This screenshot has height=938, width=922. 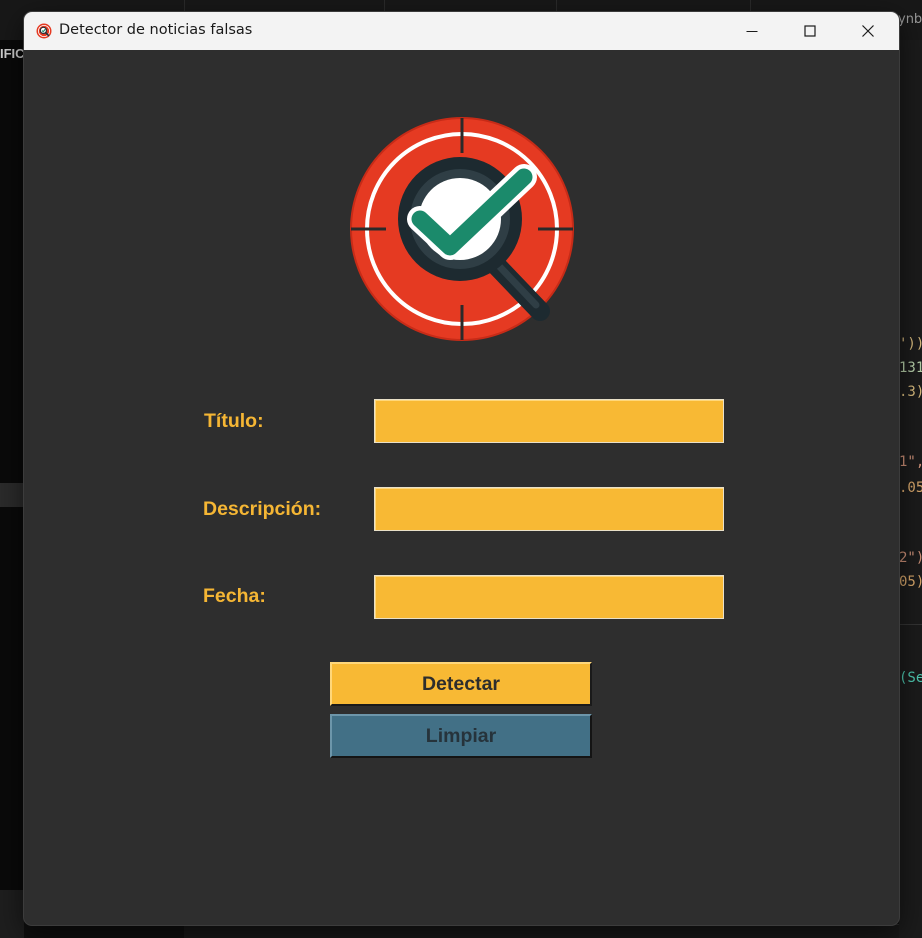 I want to click on title-input, so click(x=549, y=421).